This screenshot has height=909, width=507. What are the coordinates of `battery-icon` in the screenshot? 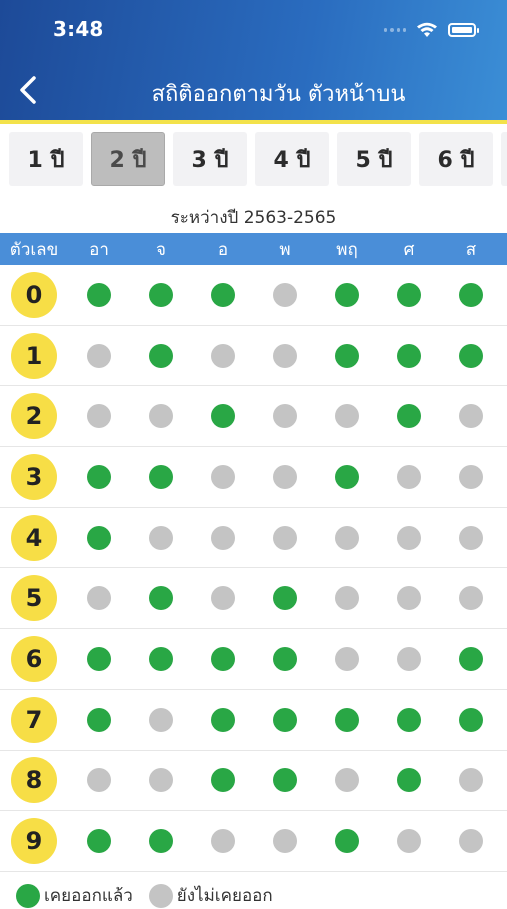 It's located at (462, 30).